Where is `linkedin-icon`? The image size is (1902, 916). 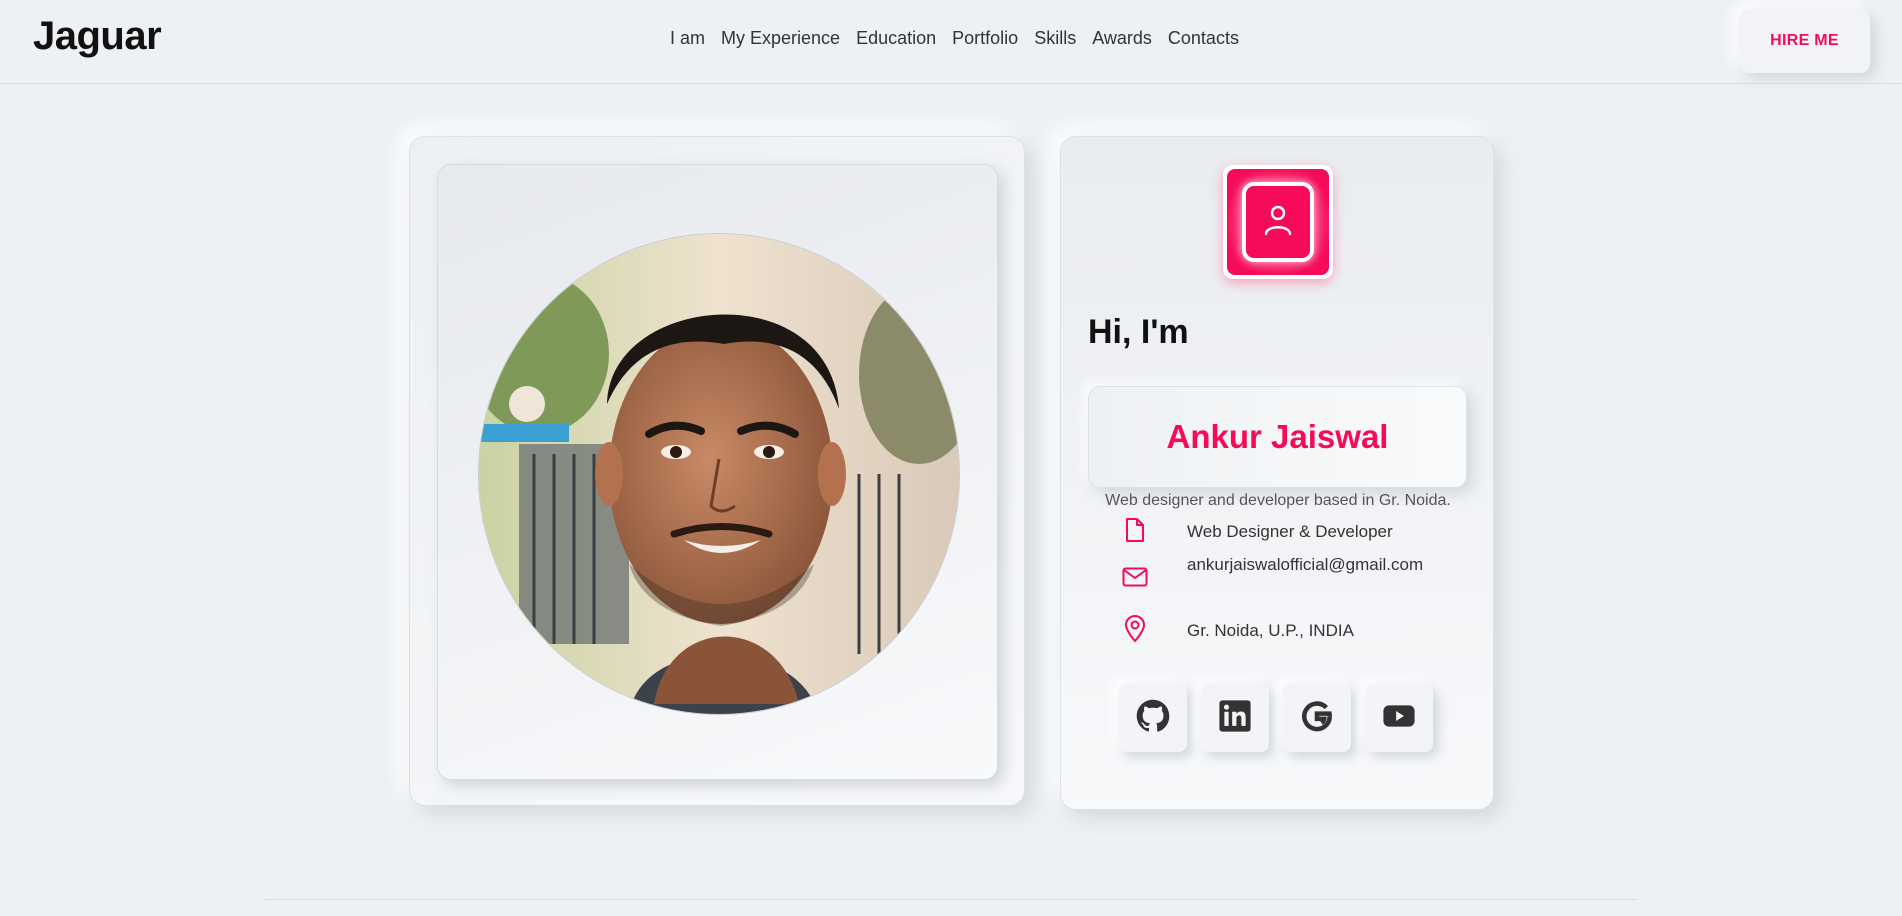
linkedin-icon is located at coordinates (1235, 718).